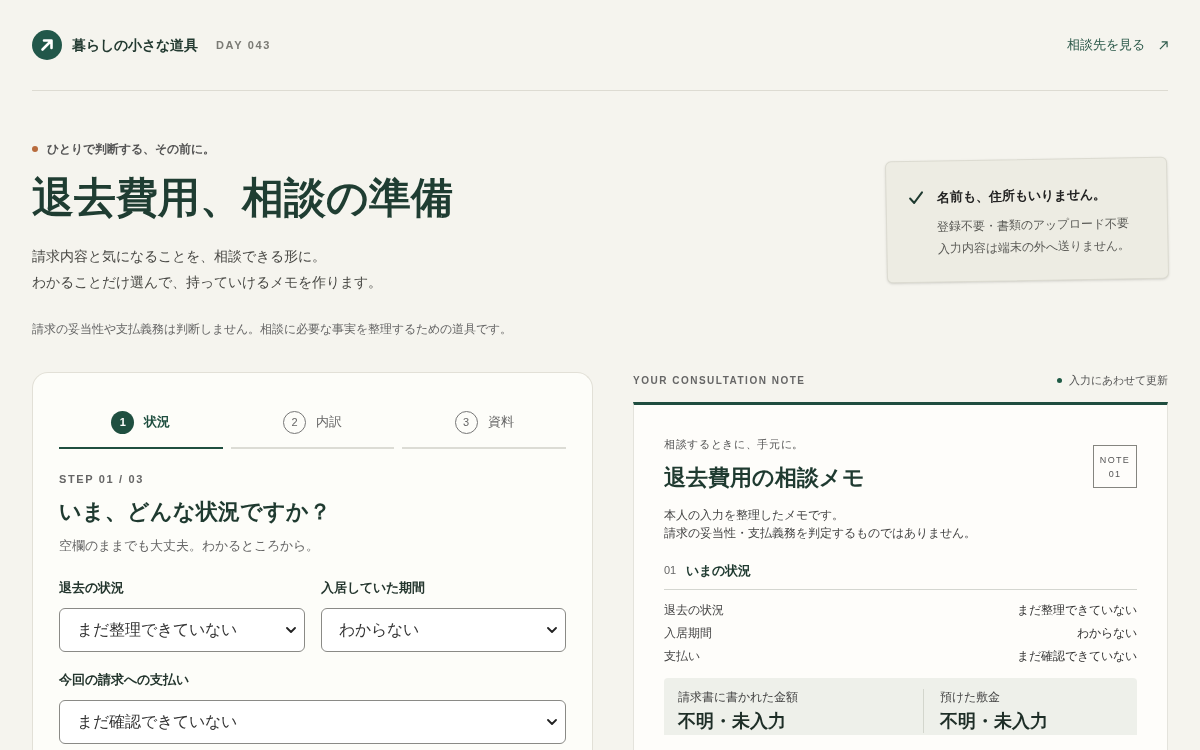 The height and width of the screenshot is (750, 1200). Describe the element at coordinates (1163, 45) in the screenshot. I see `arrow-up-right-icon` at that location.